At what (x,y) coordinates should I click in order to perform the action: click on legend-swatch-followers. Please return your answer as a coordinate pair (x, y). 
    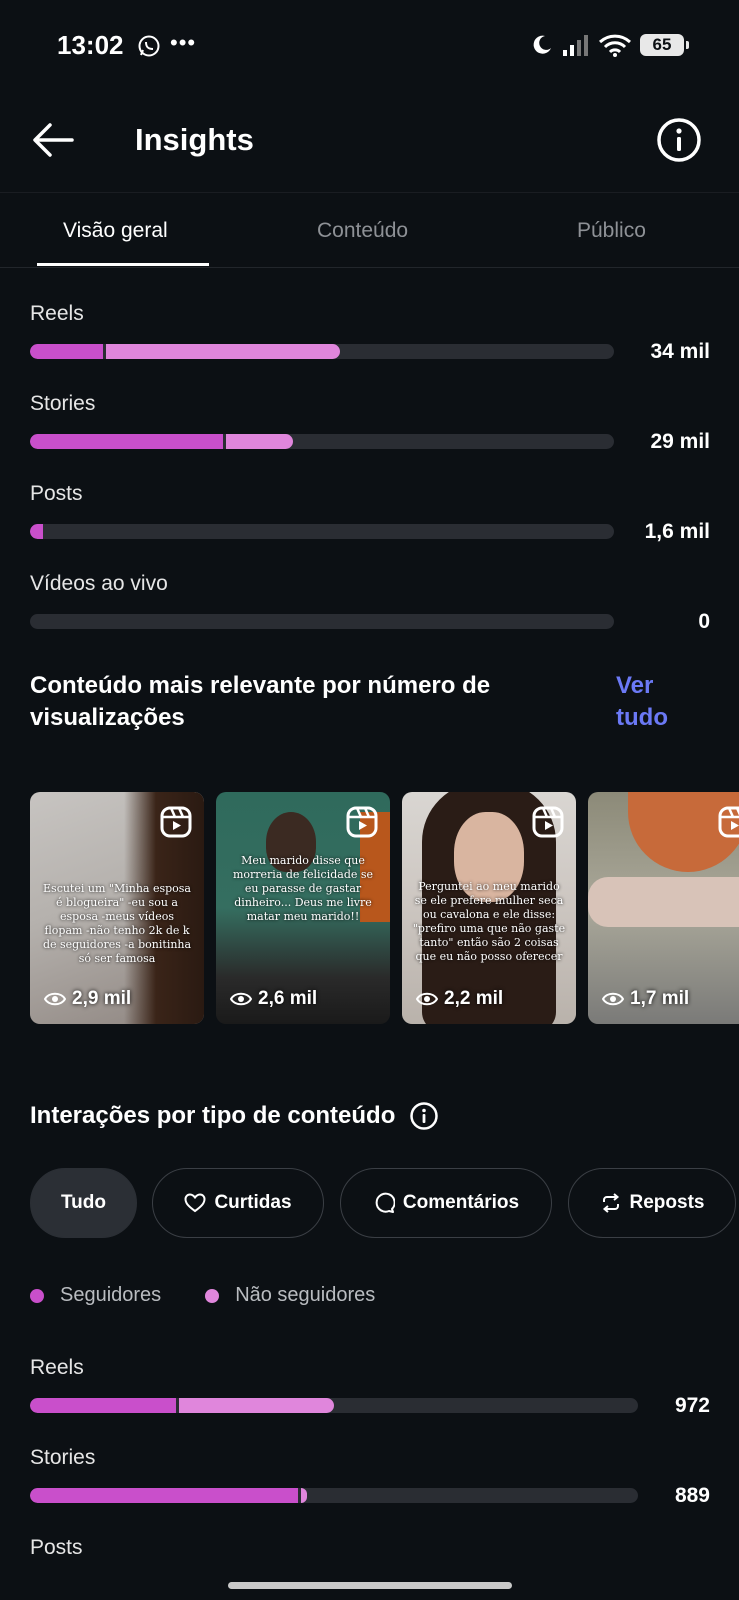
    Looking at the image, I should click on (37, 1295).